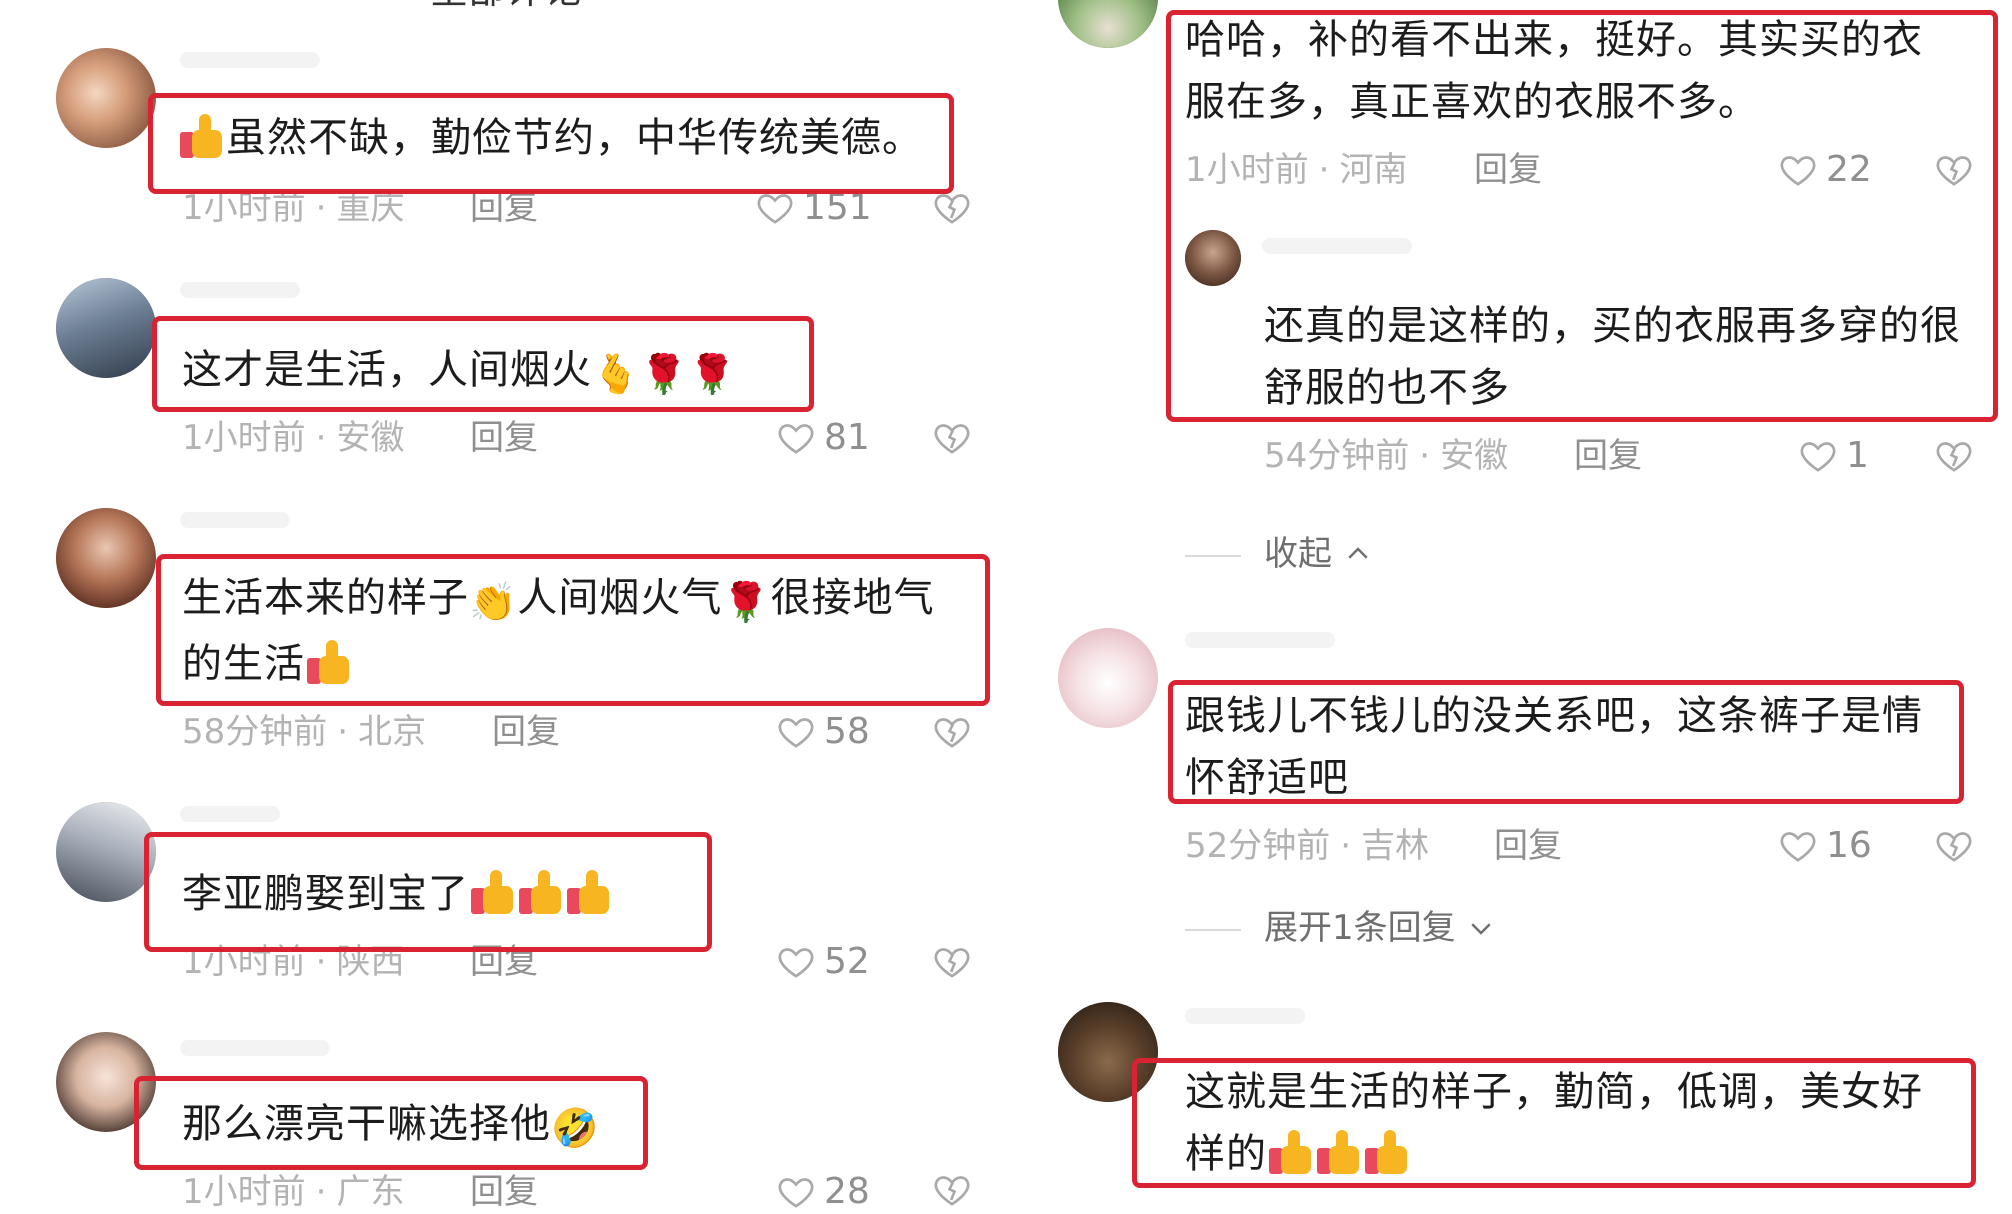 Image resolution: width=2012 pixels, height=1214 pixels. I want to click on like-count: 58, so click(847, 731).